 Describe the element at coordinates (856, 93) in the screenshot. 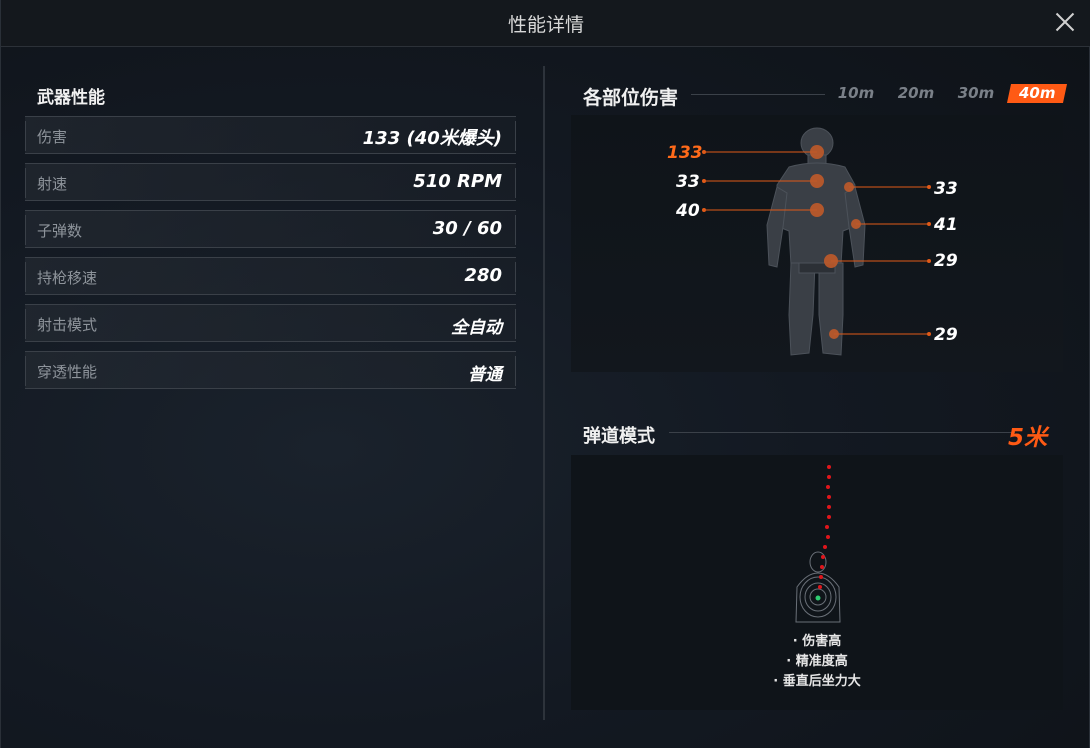

I see `tab-10m: 10m` at that location.